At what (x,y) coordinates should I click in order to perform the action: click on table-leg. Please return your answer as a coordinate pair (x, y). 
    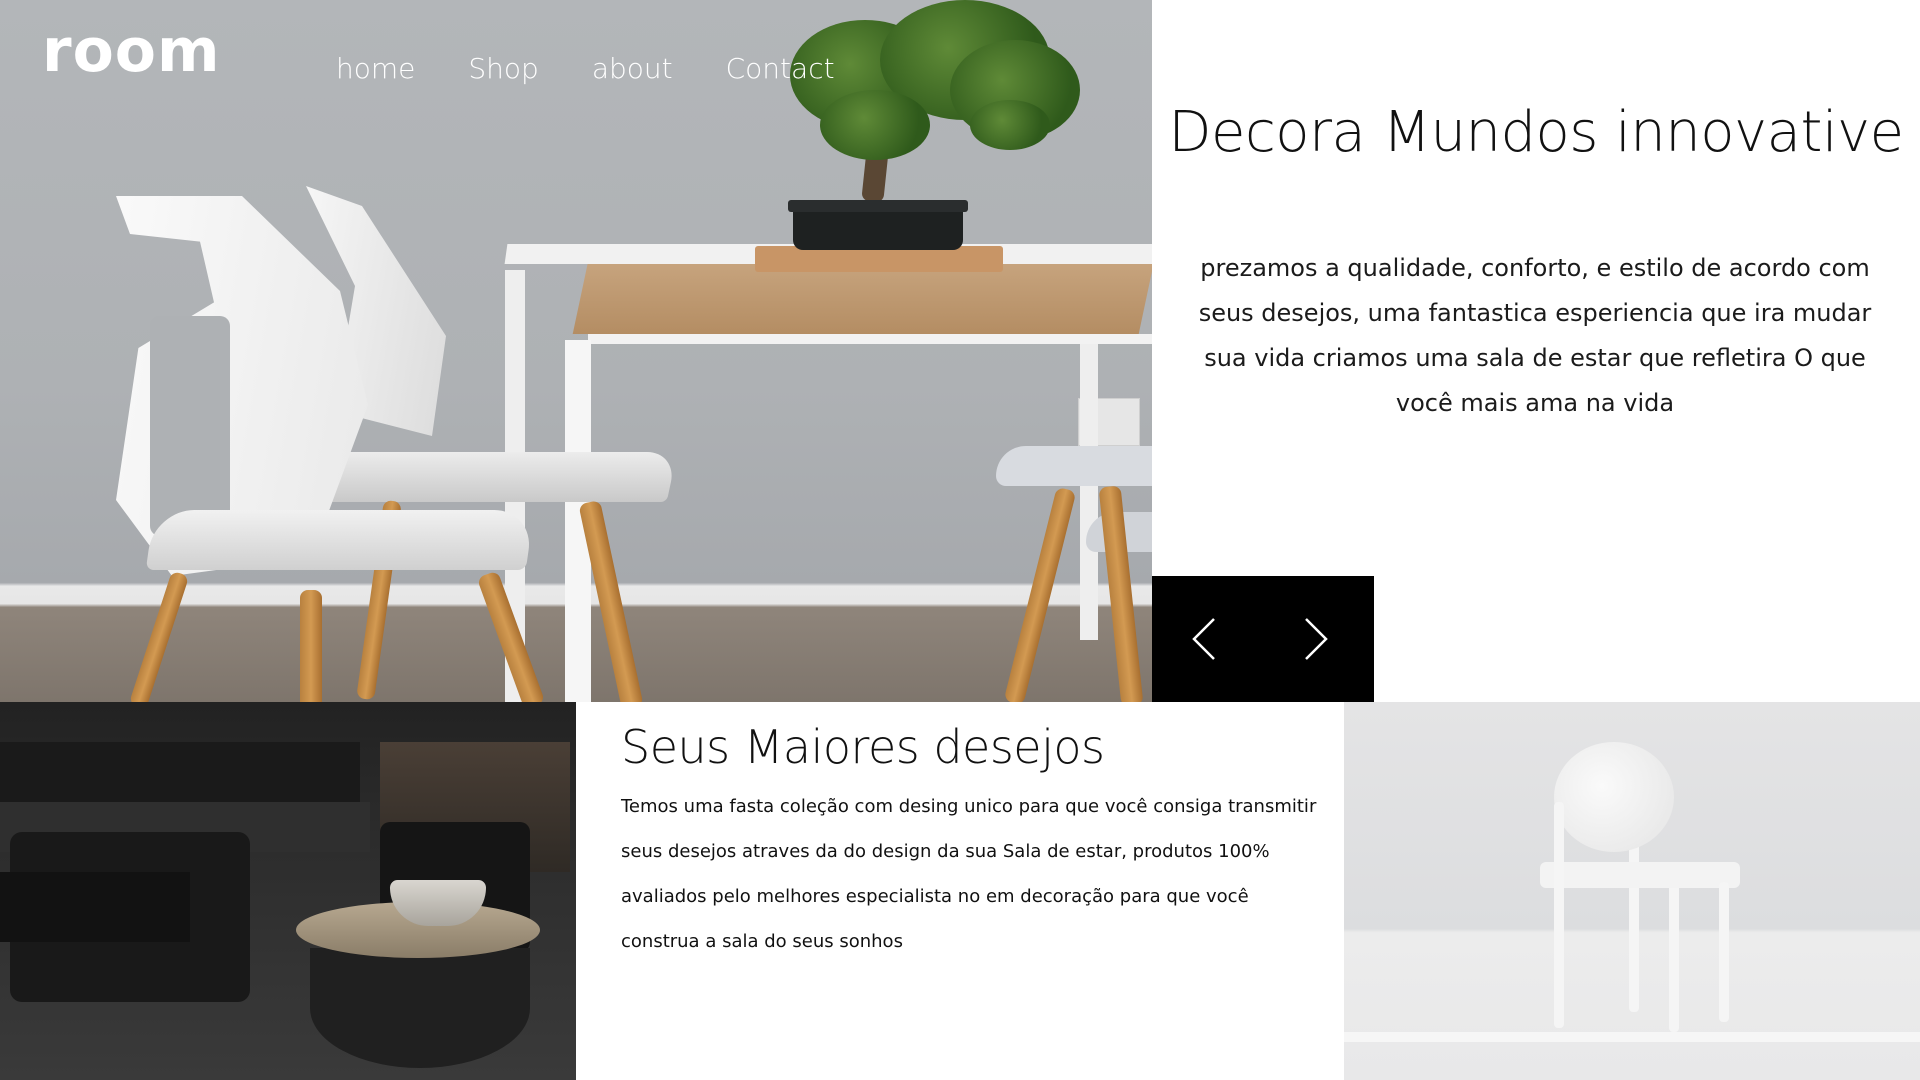
    Looking at the image, I should click on (1089, 490).